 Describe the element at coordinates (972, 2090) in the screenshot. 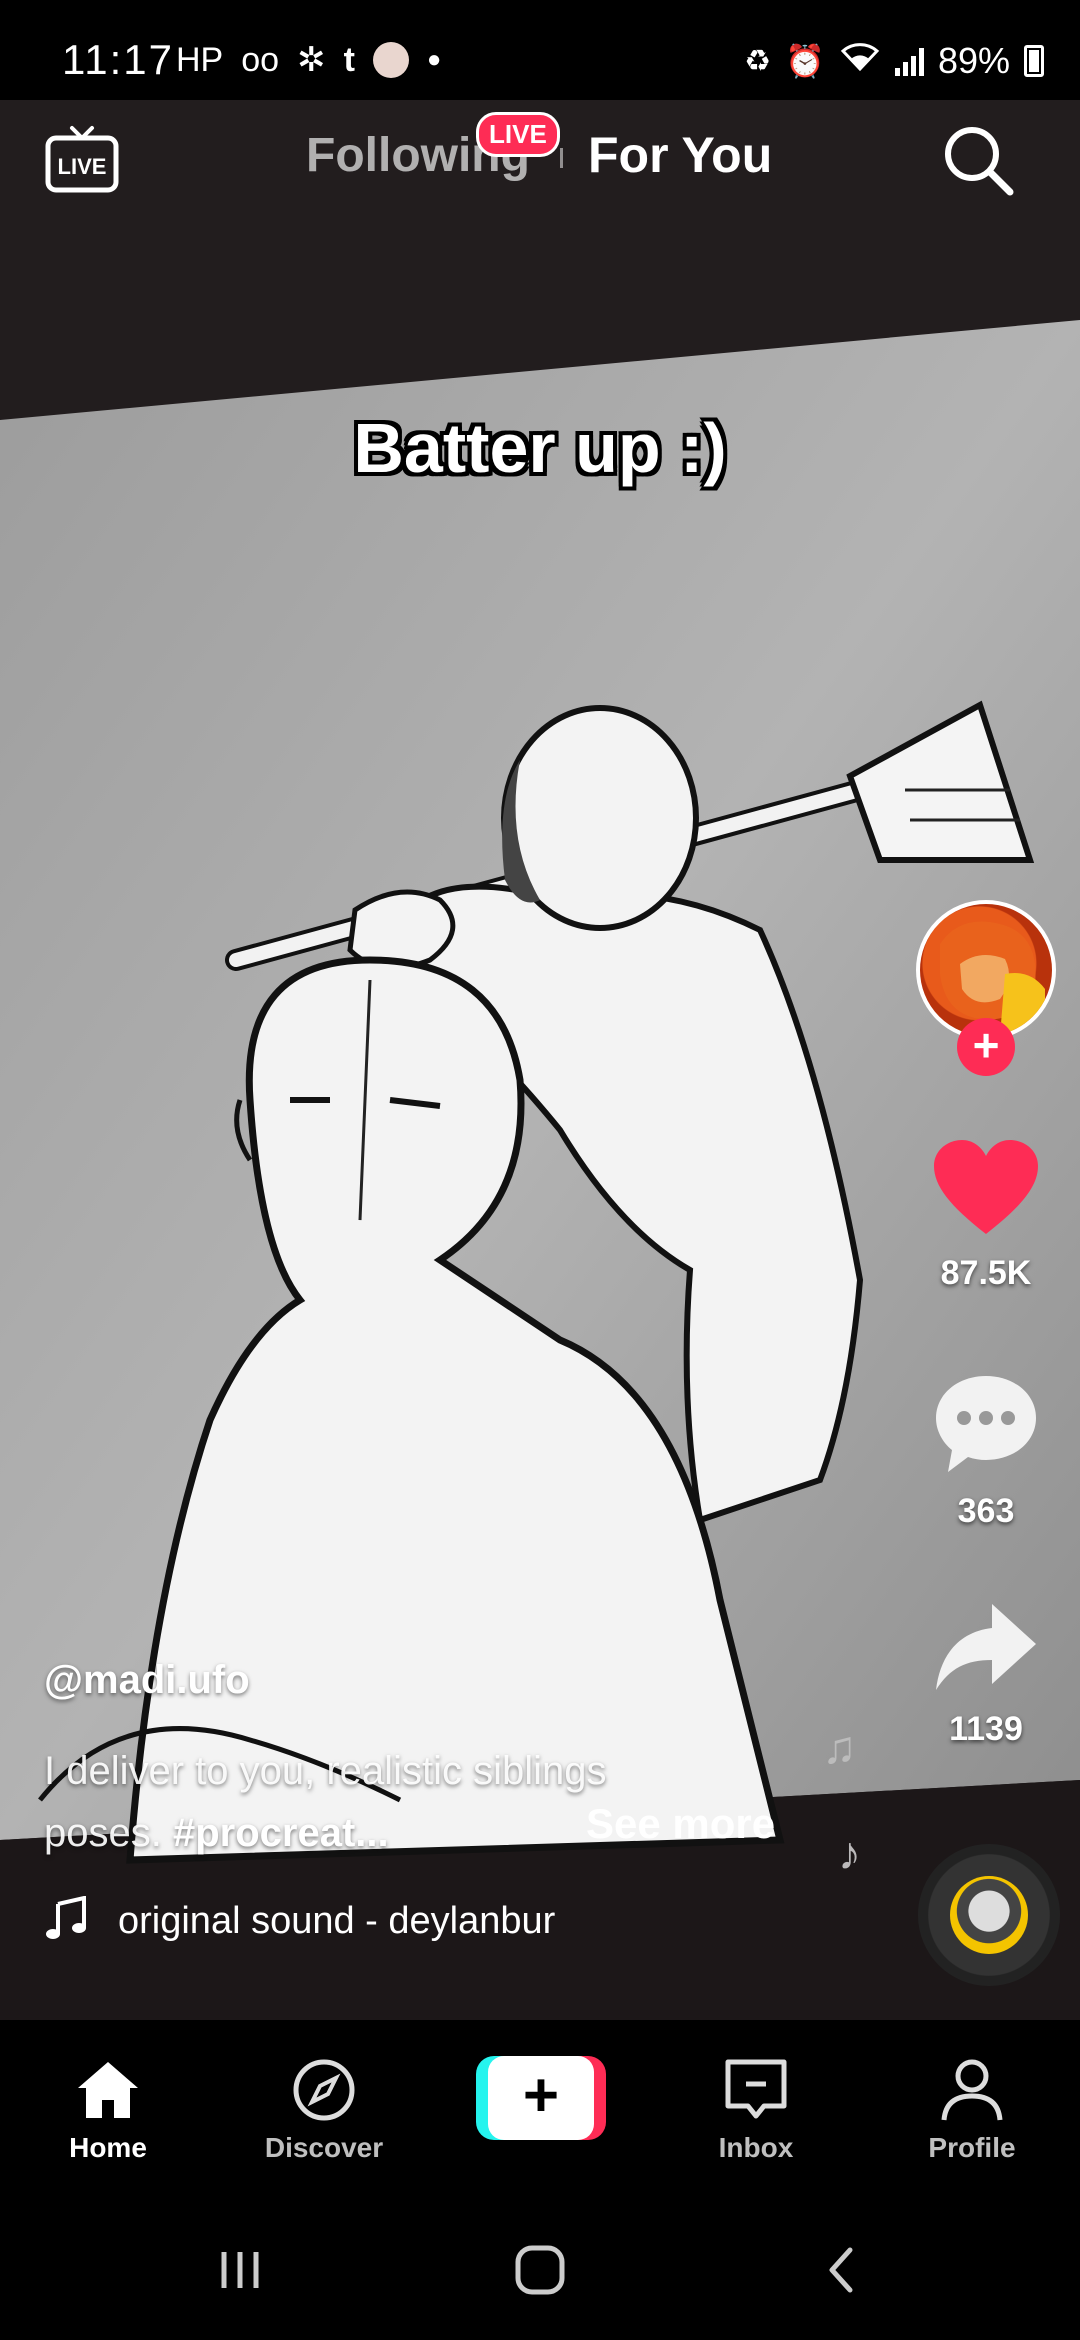

I see `profile-icon` at that location.